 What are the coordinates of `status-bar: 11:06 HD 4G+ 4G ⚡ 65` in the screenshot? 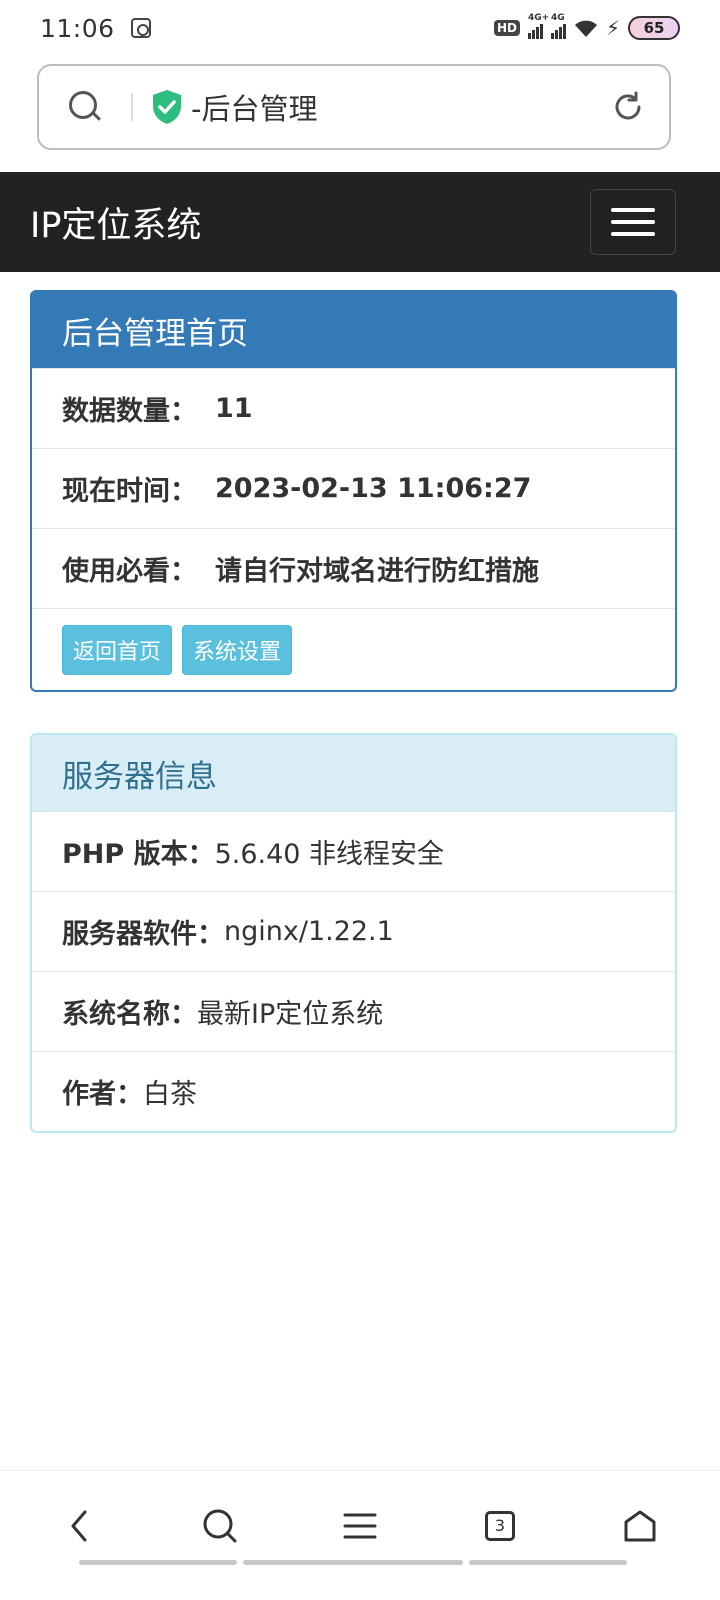 It's located at (360, 28).